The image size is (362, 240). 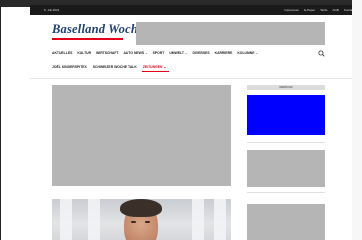 I want to click on top-link-epaper: E-Paper, so click(x=309, y=10).